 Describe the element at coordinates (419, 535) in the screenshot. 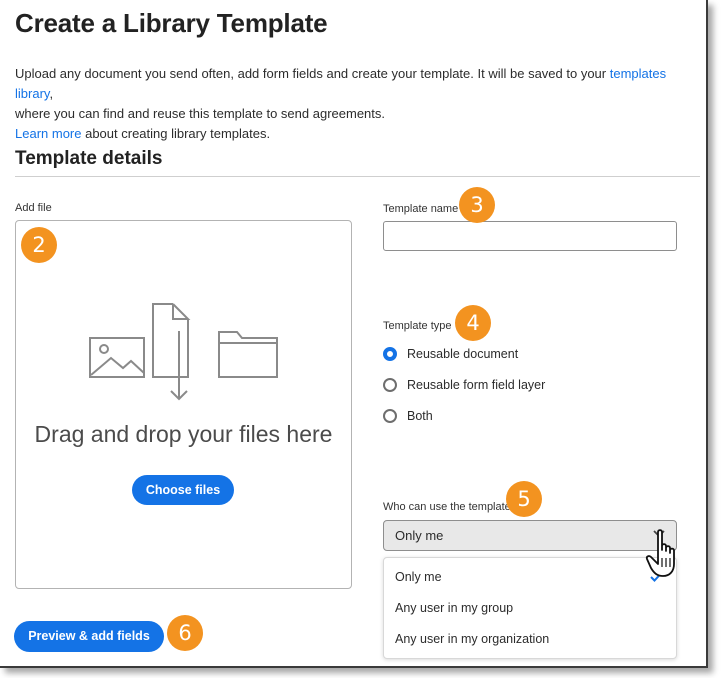

I see `select-value: Only me` at that location.